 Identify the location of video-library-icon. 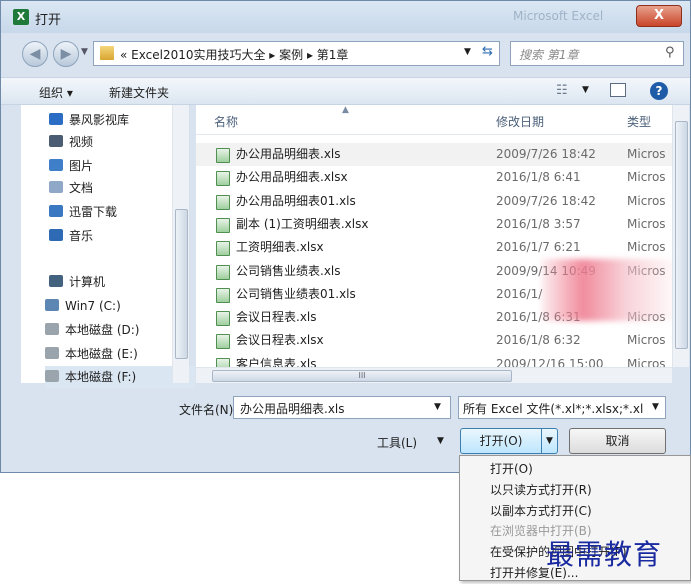
(56, 119).